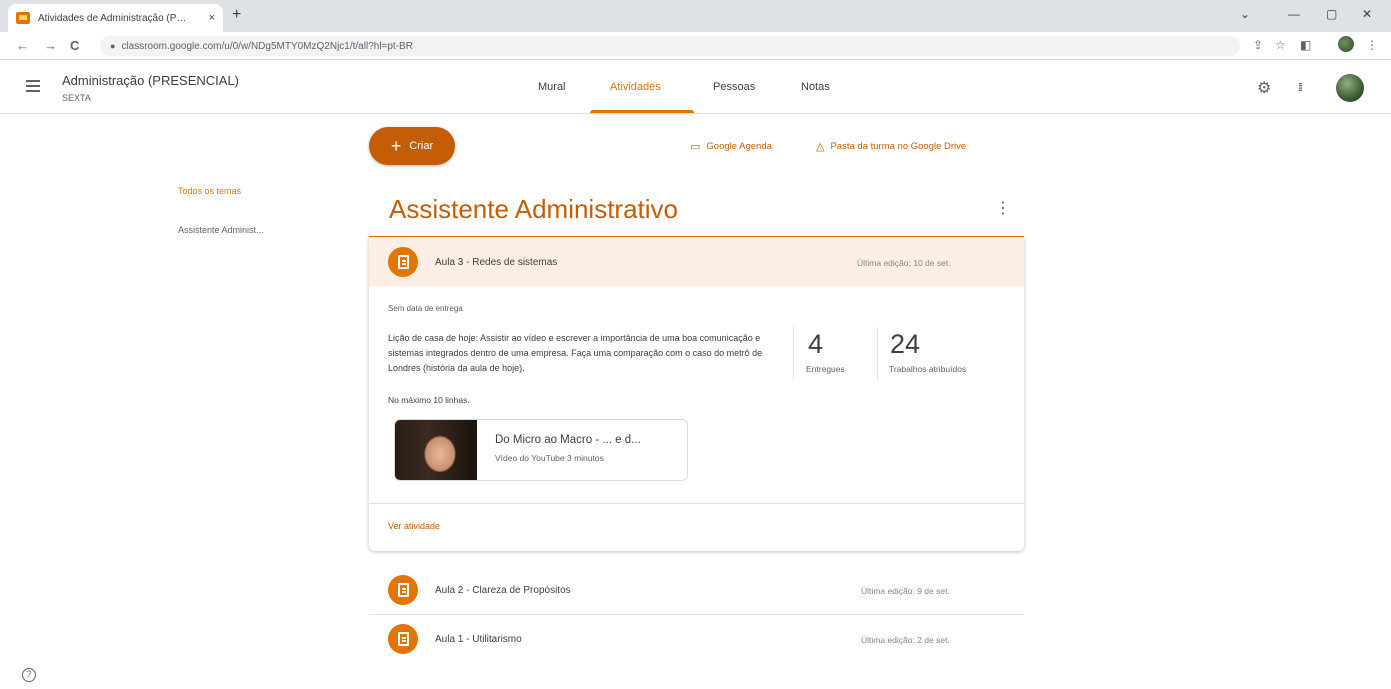 Image resolution: width=1391 pixels, height=689 pixels. Describe the element at coordinates (1003, 208) in the screenshot. I see `topic-more-options-icon: ⋮` at that location.